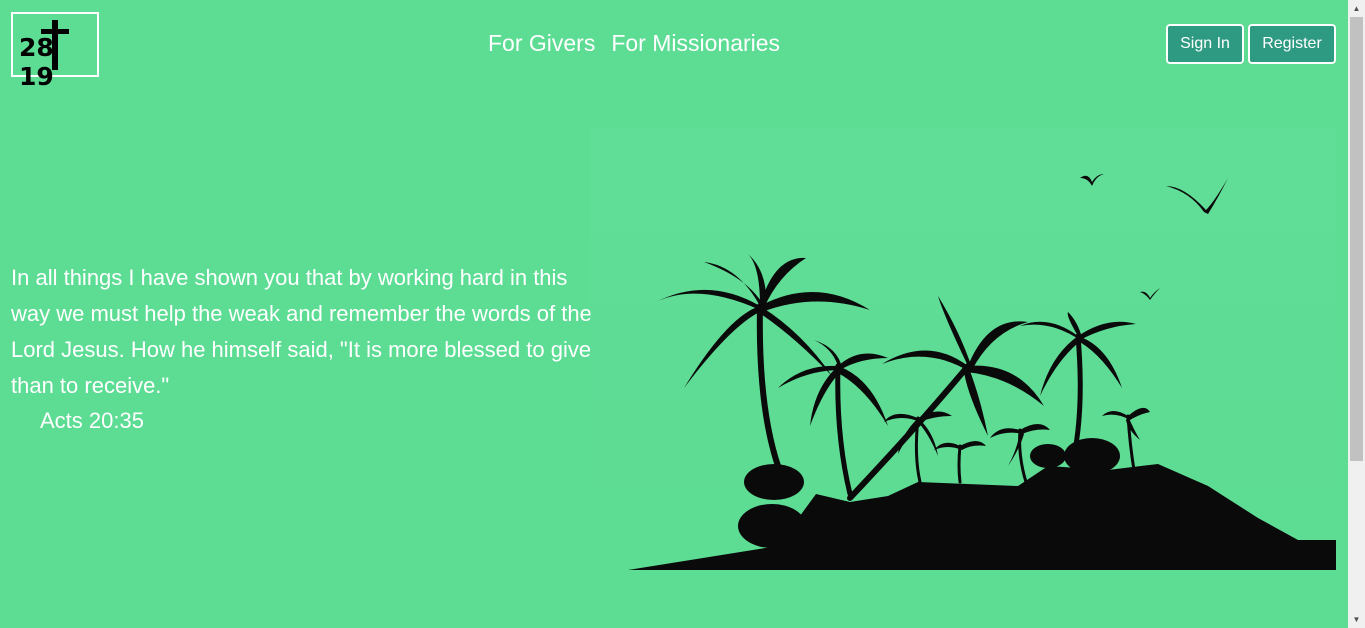 This screenshot has width=1365, height=628. What do you see at coordinates (1356, 239) in the screenshot?
I see `scrollbar-thumb` at bounding box center [1356, 239].